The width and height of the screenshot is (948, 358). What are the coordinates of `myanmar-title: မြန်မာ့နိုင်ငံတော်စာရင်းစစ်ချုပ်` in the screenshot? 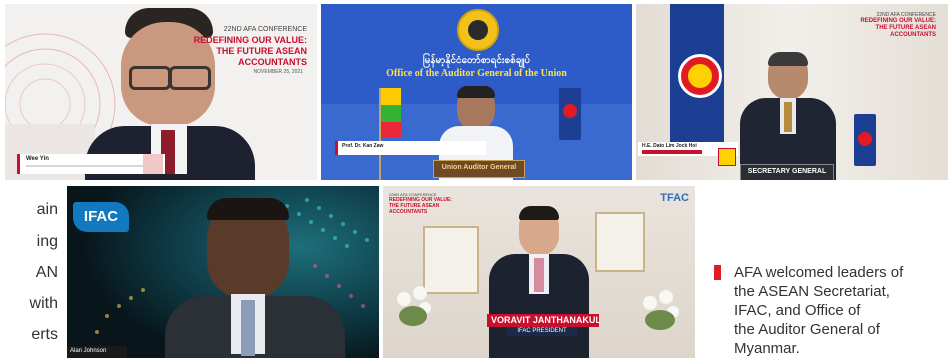 It's located at (476, 60).